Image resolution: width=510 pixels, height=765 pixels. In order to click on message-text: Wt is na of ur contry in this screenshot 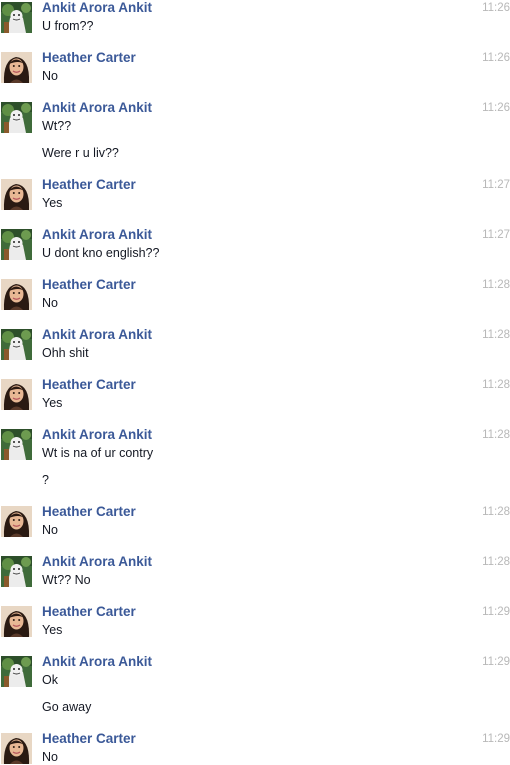, I will do `click(98, 453)`.